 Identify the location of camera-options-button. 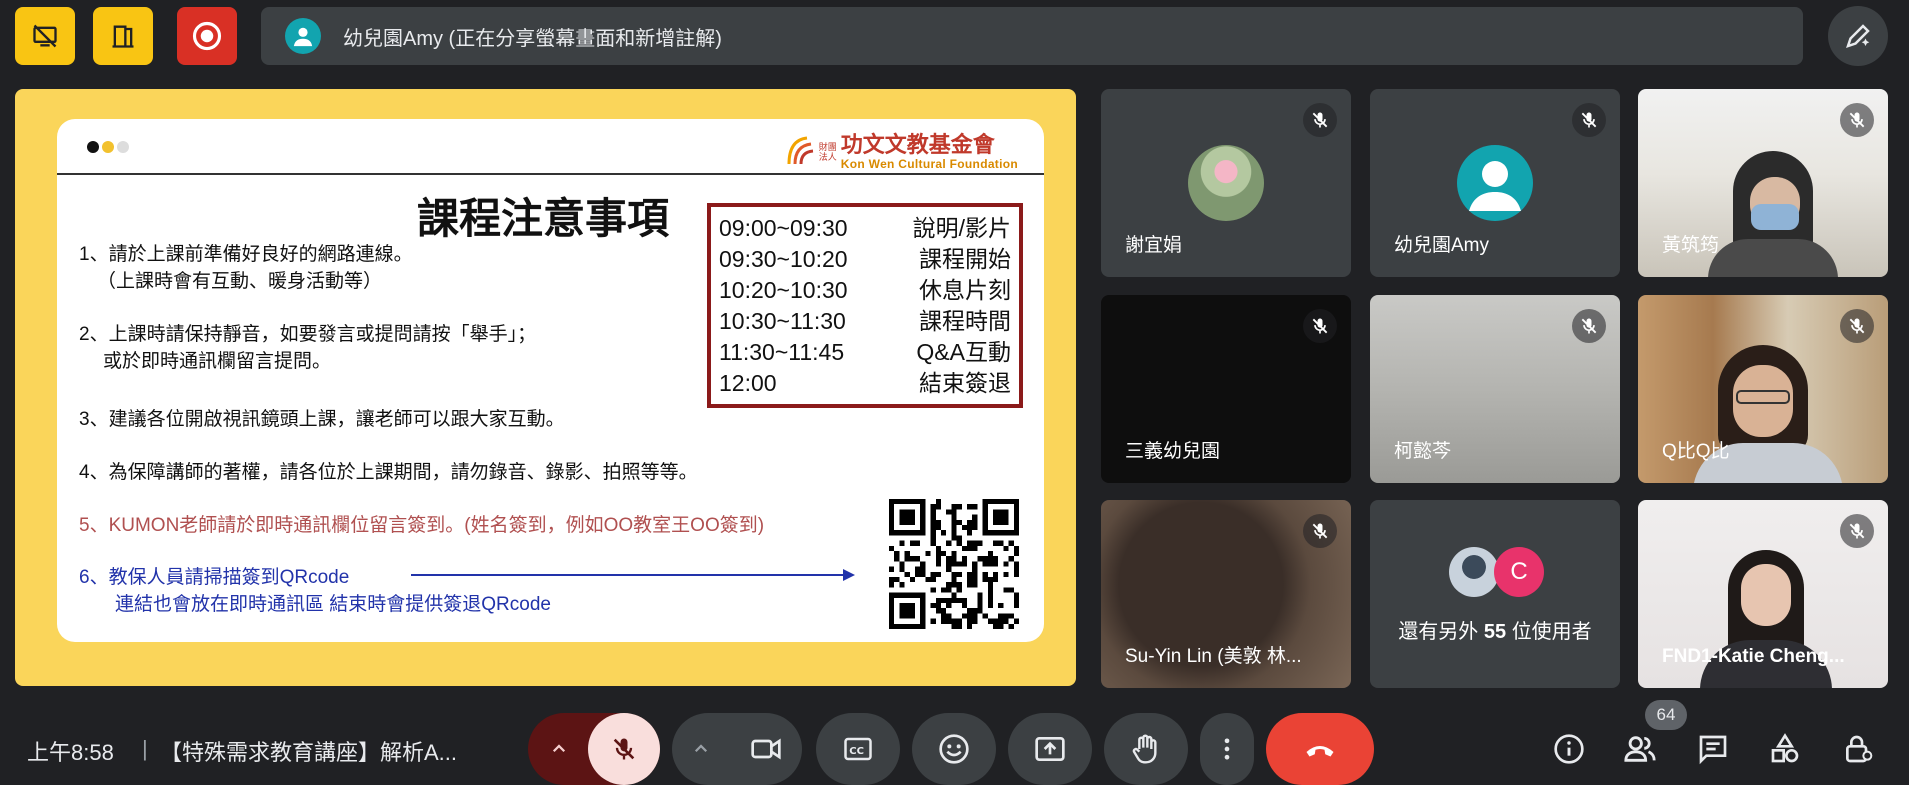
(701, 749).